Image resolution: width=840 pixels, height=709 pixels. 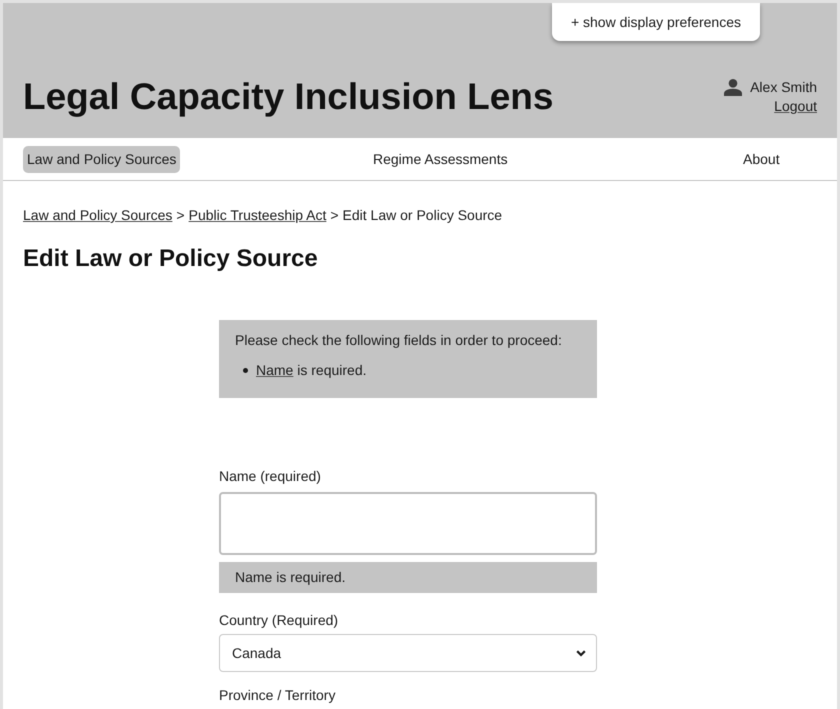 I want to click on nav-tab: Law and Policy Sources, so click(x=101, y=159).